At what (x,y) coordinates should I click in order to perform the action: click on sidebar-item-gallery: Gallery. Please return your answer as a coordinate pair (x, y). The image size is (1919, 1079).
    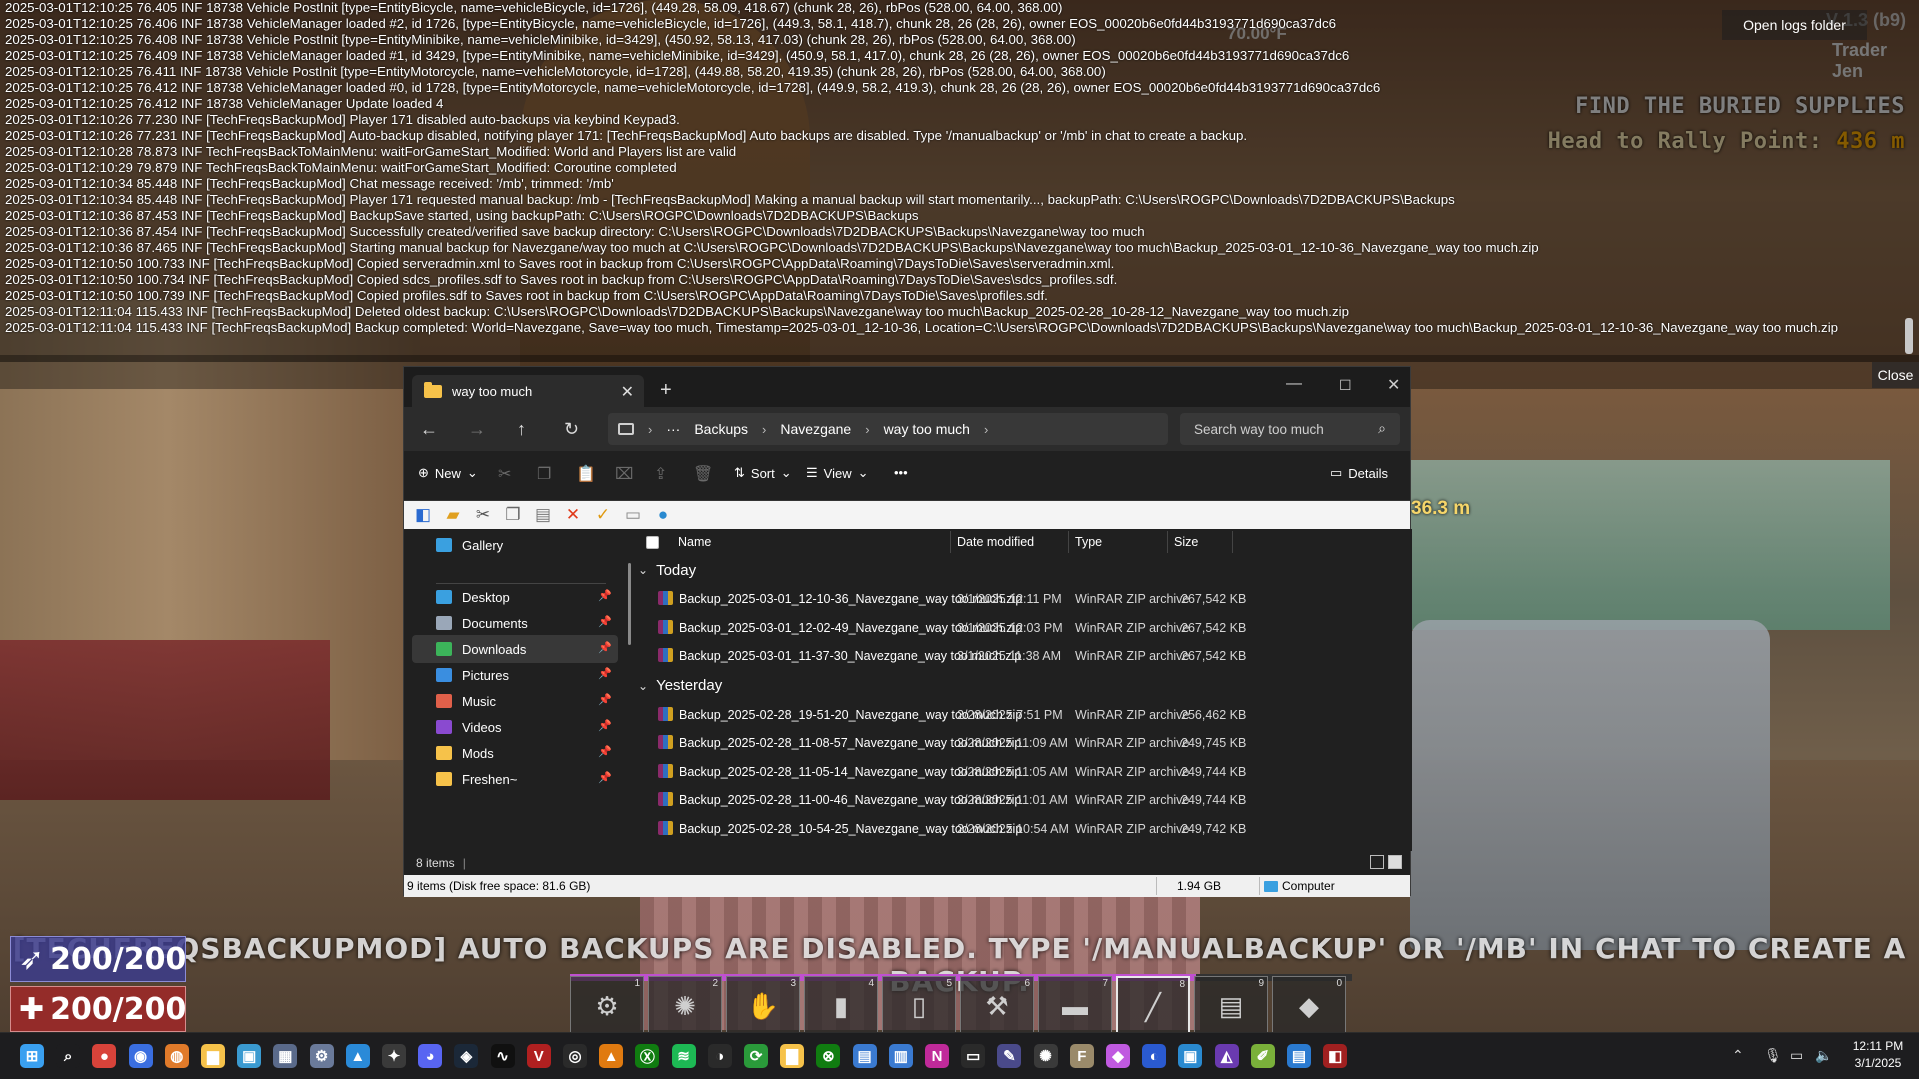
    Looking at the image, I should click on (515, 545).